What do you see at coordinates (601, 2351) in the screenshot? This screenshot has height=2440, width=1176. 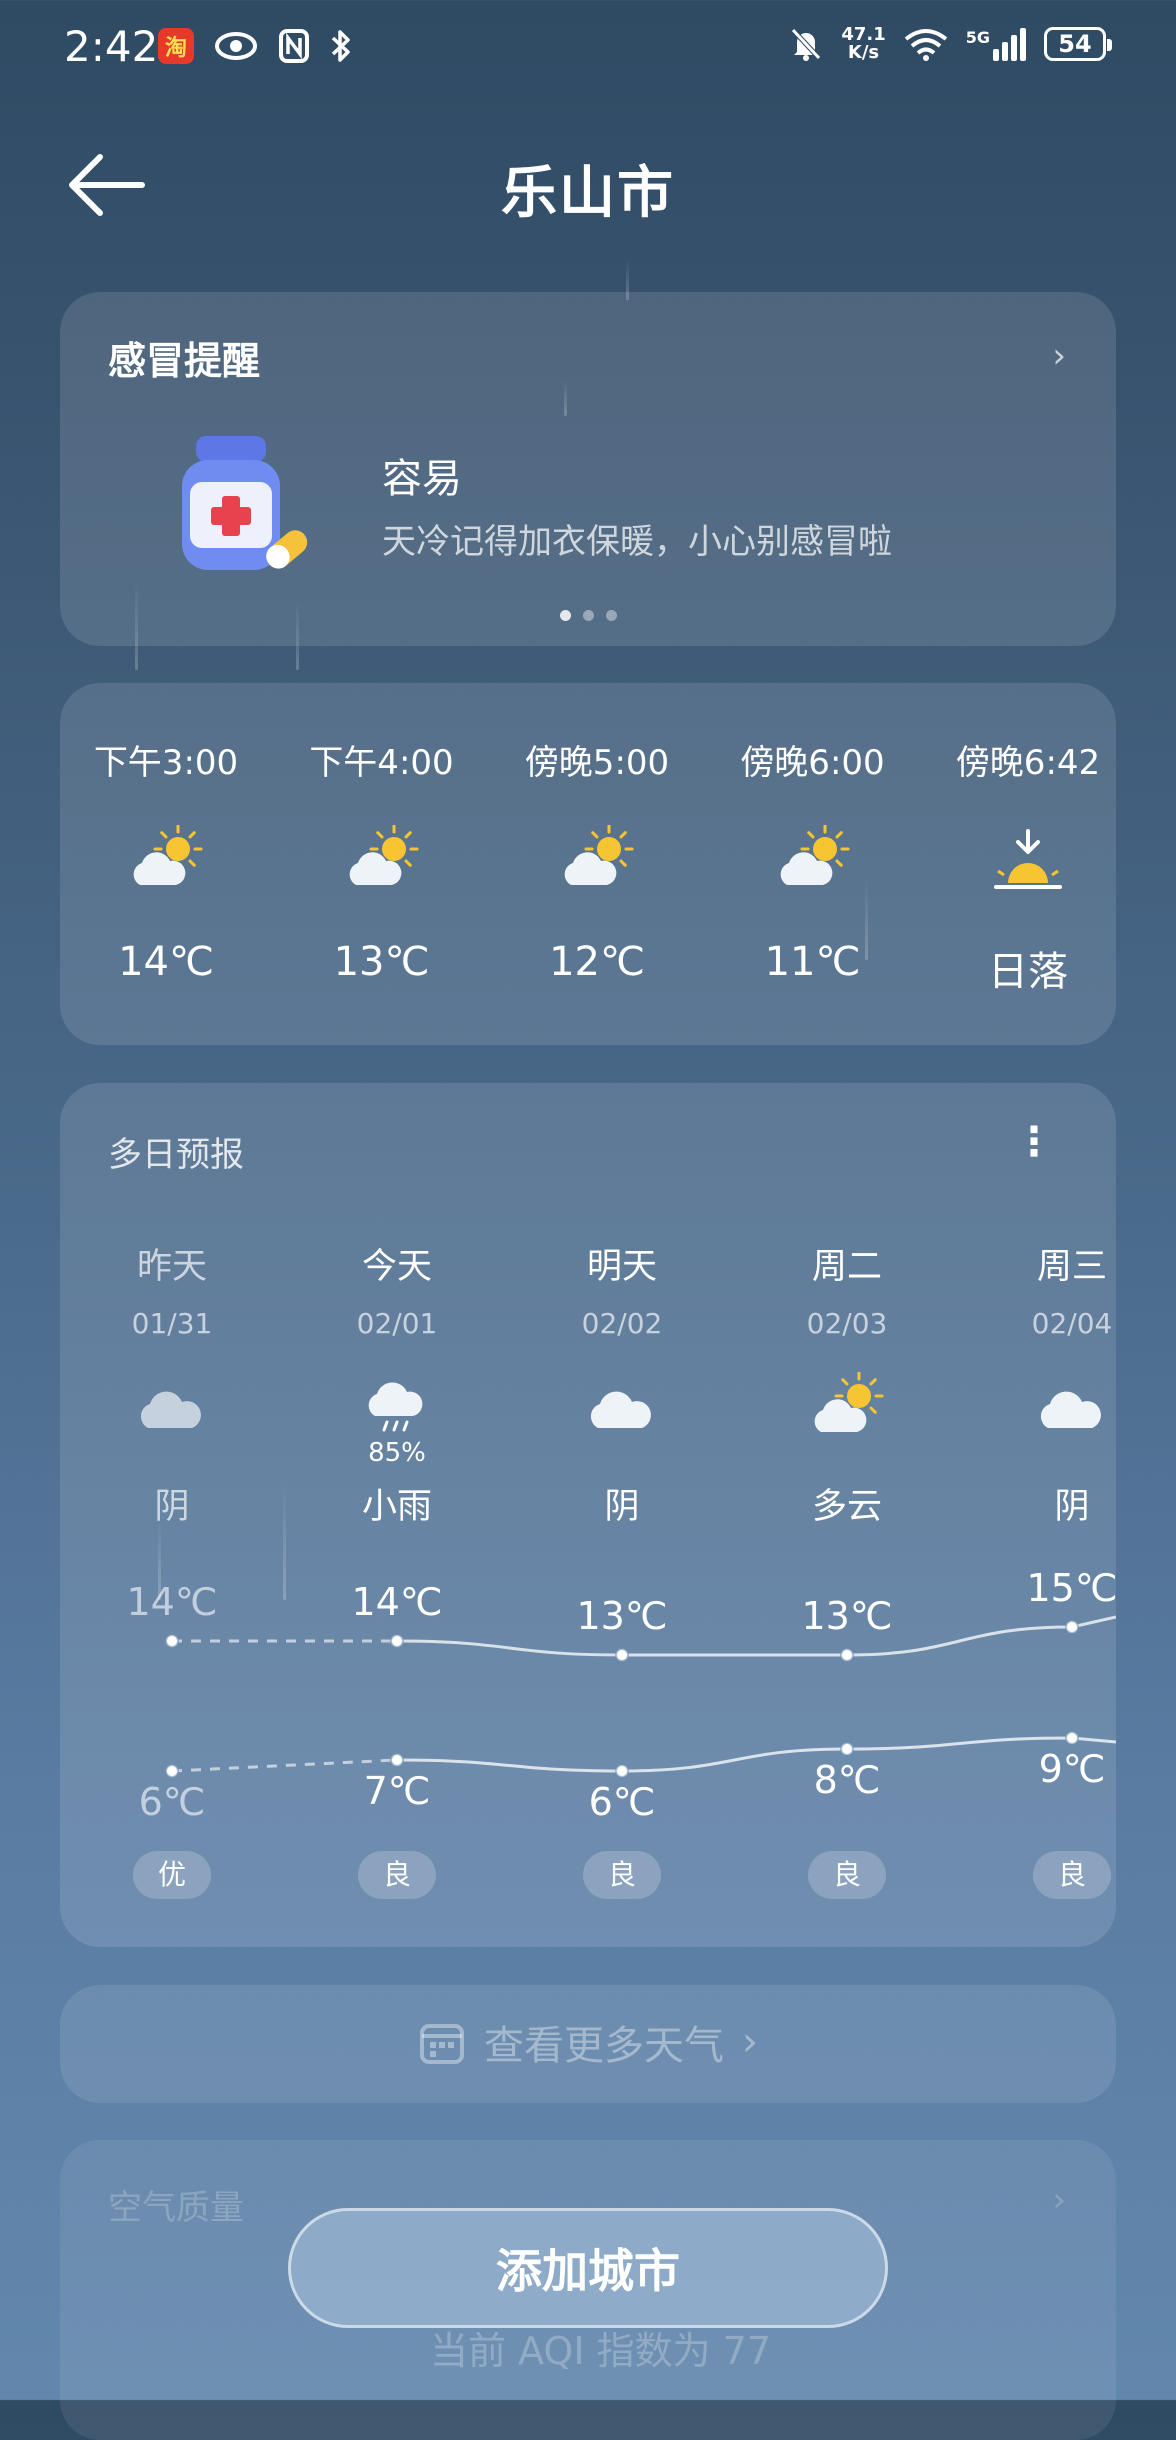 I see `aqi-summary: 当前 AQI 指数为 77` at bounding box center [601, 2351].